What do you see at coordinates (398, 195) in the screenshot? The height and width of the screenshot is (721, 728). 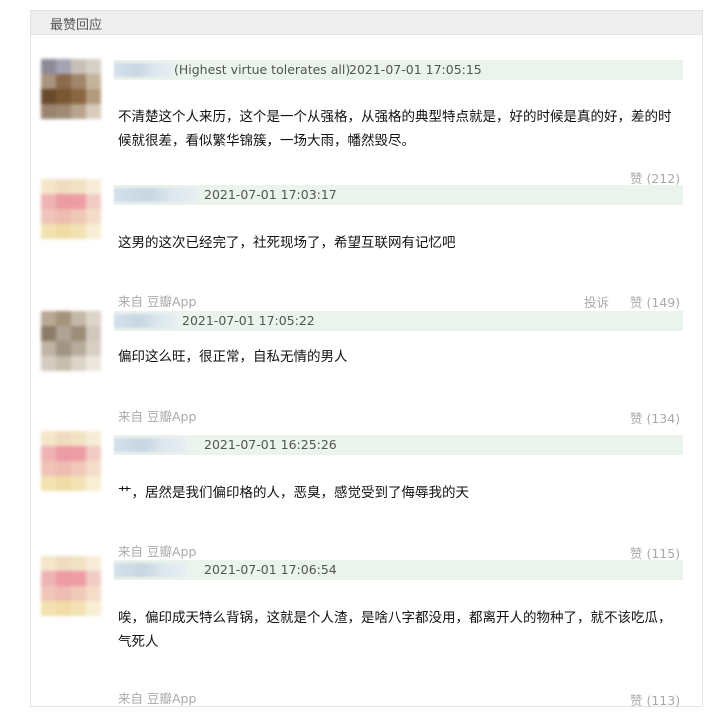 I see `comment-meta: 2021-07-01 17:03:17` at bounding box center [398, 195].